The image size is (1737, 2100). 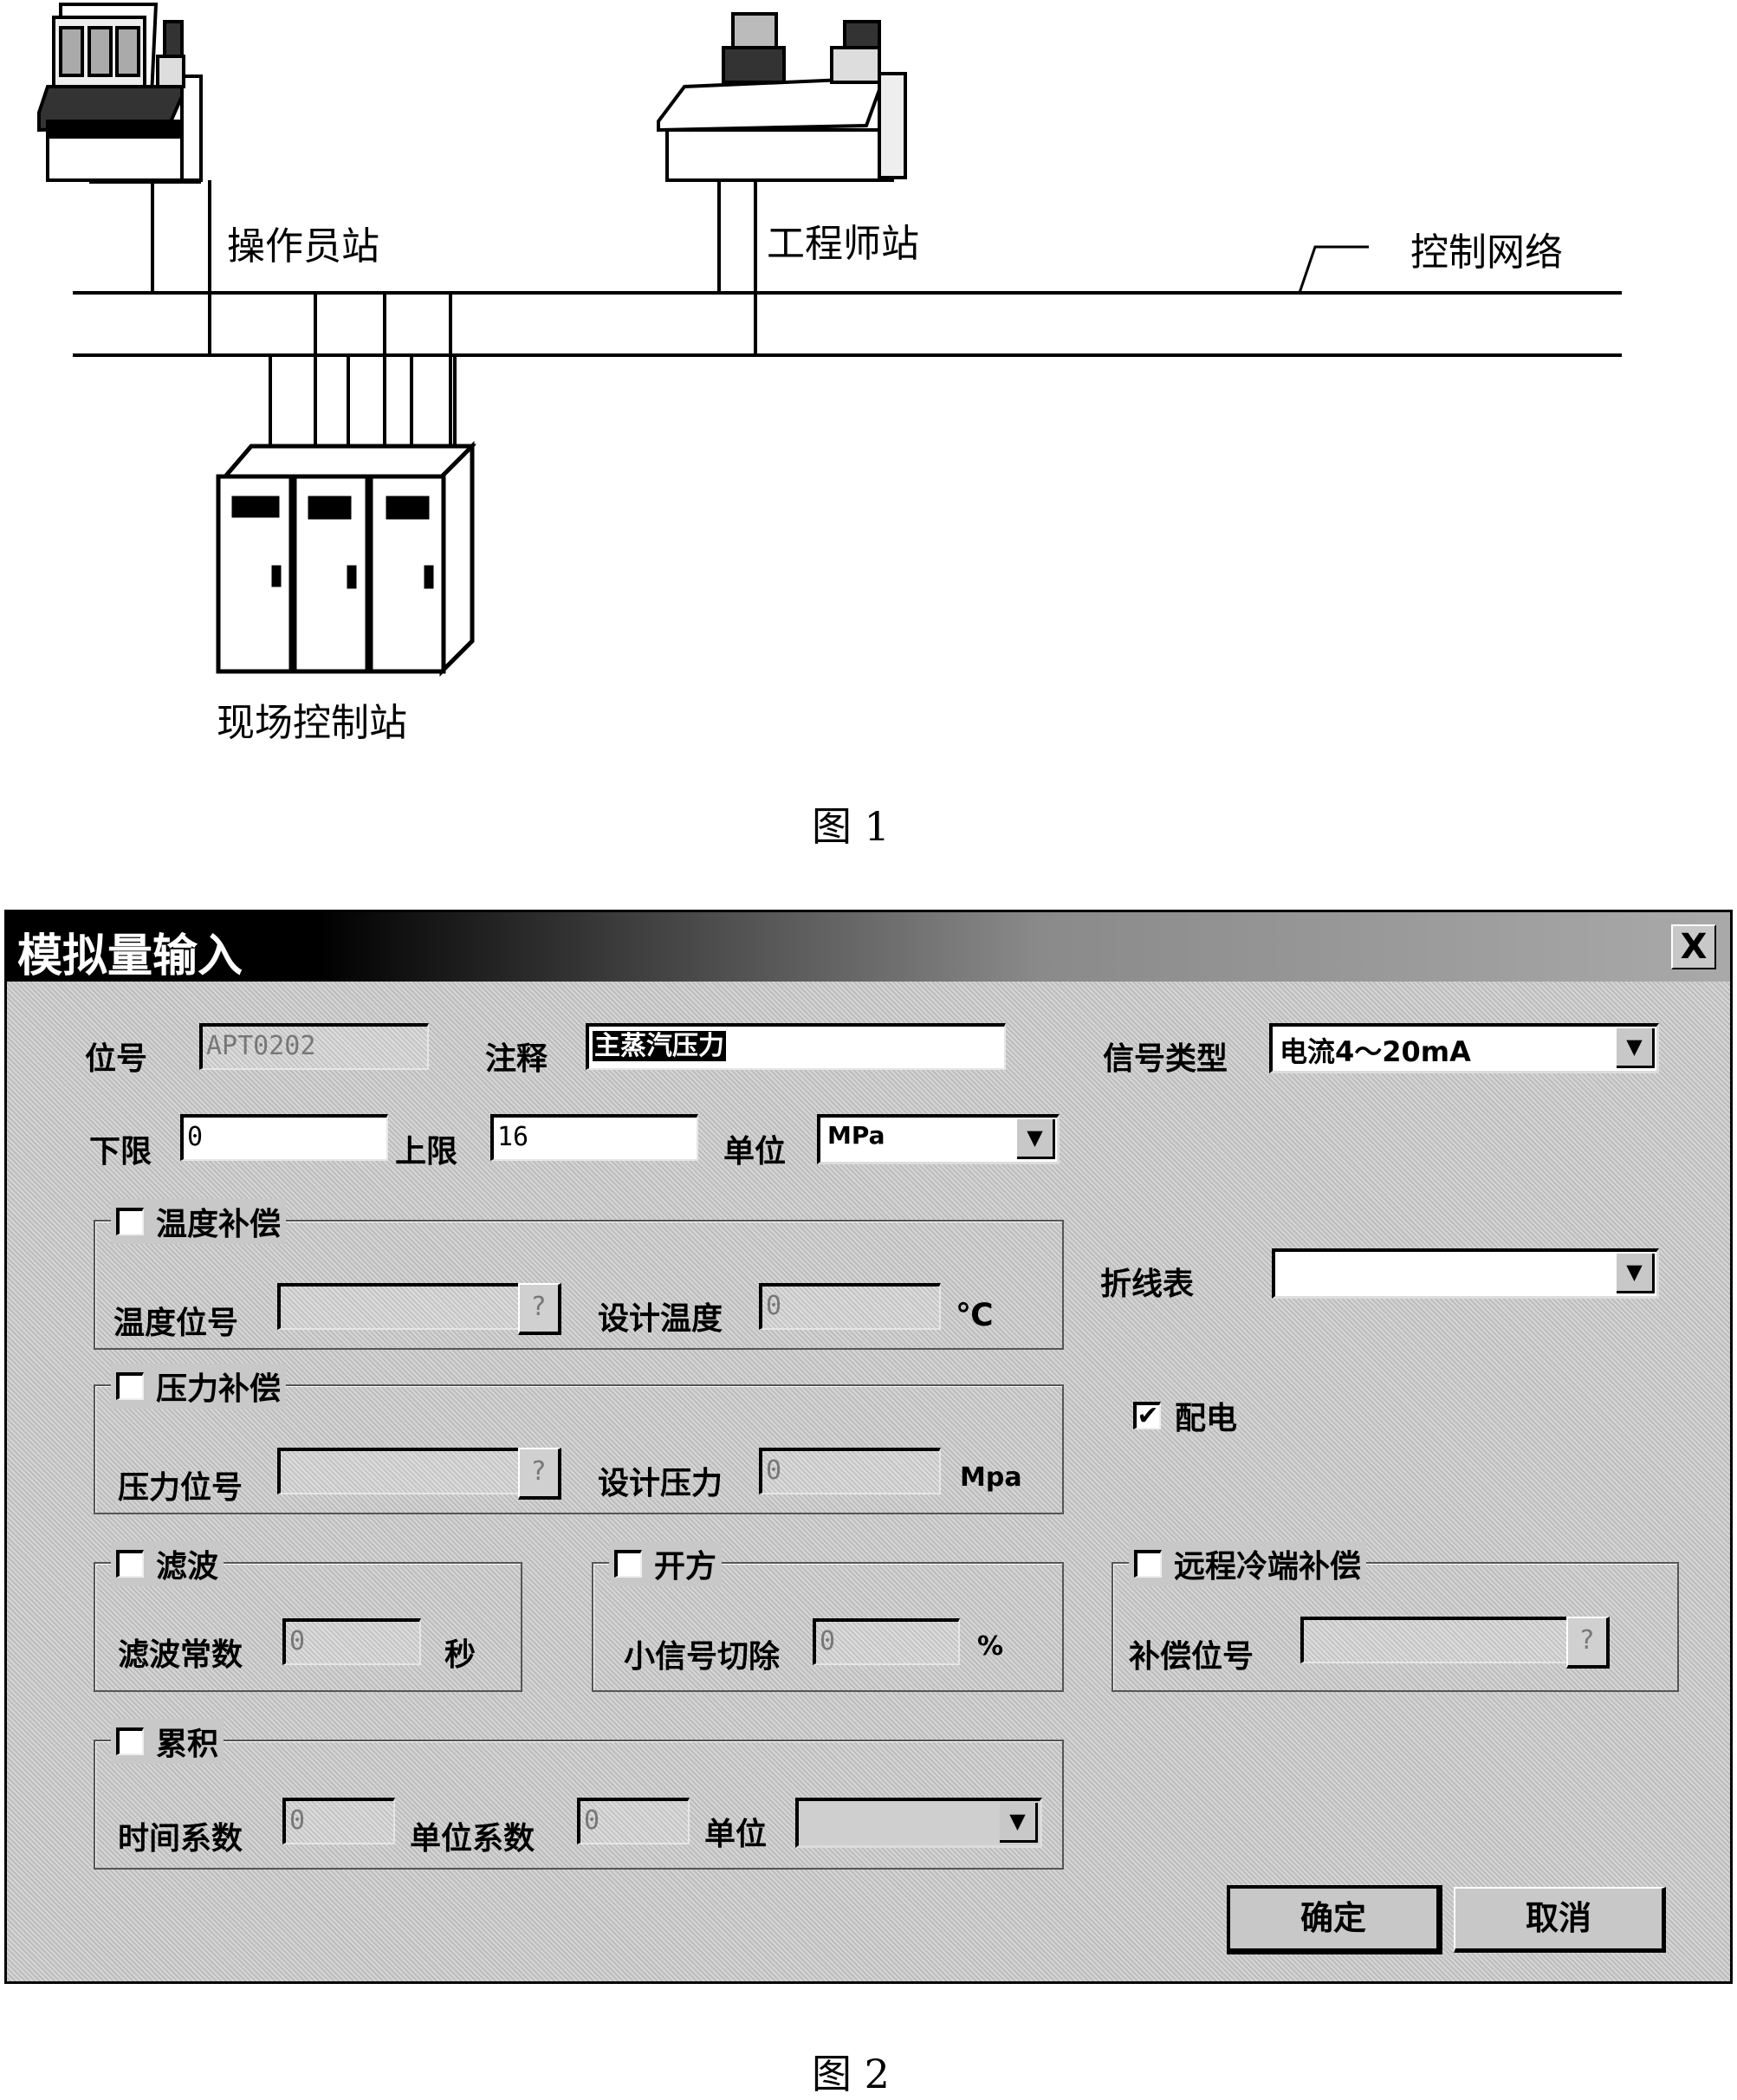 I want to click on comp-tag-lookup-button: ?, so click(x=1588, y=1643).